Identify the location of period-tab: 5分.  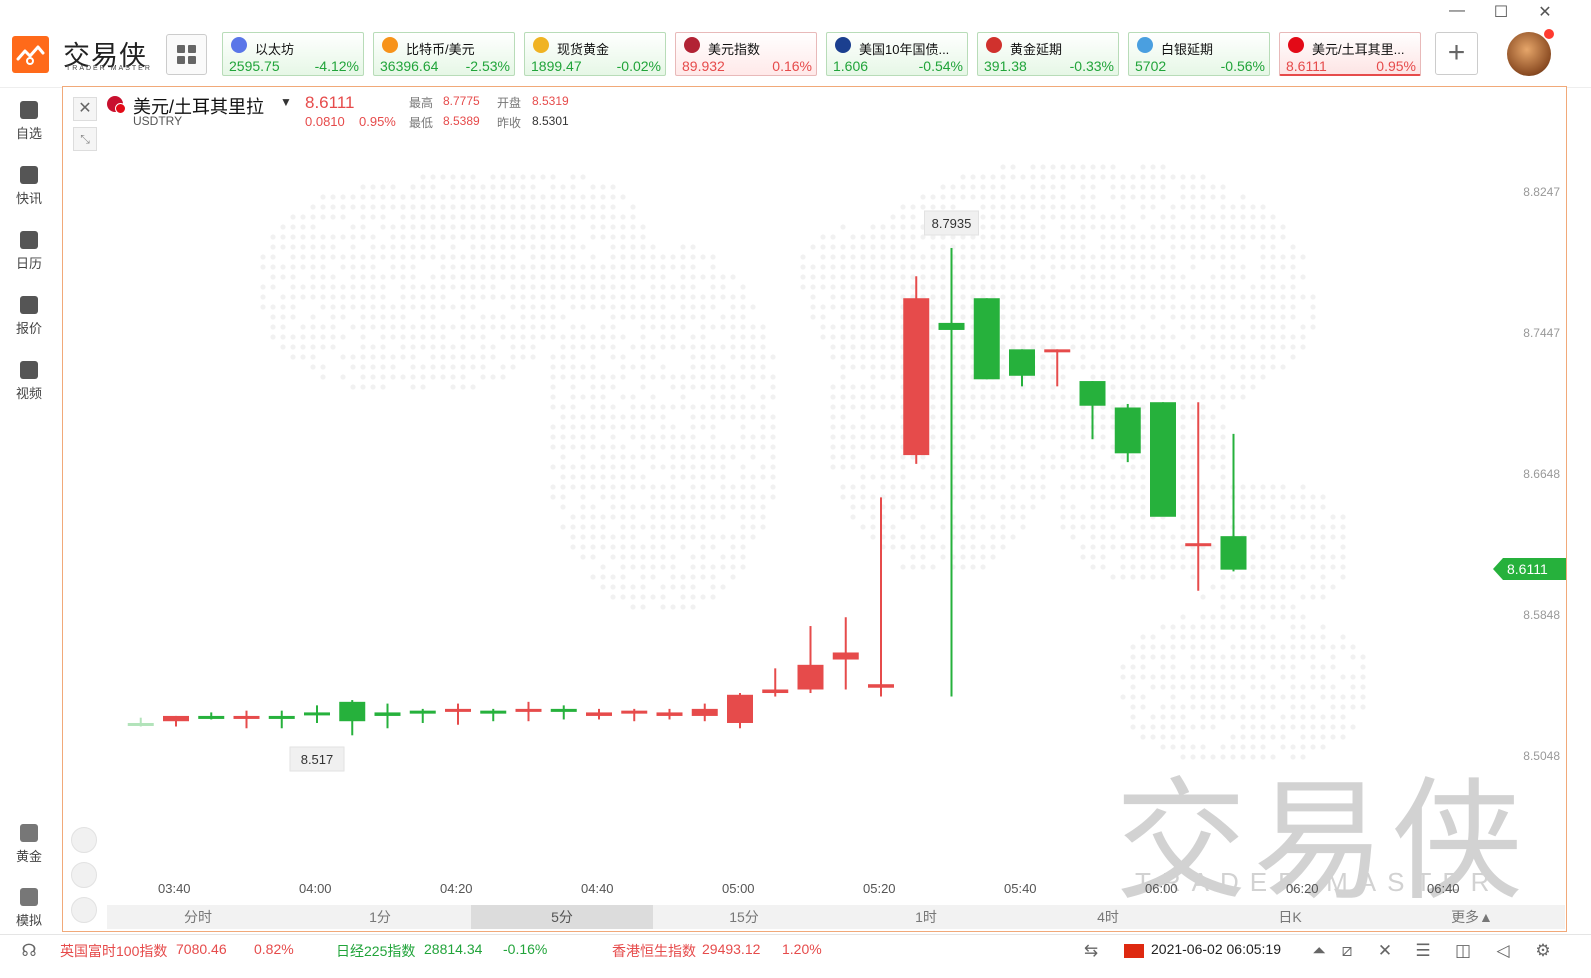
(562, 917).